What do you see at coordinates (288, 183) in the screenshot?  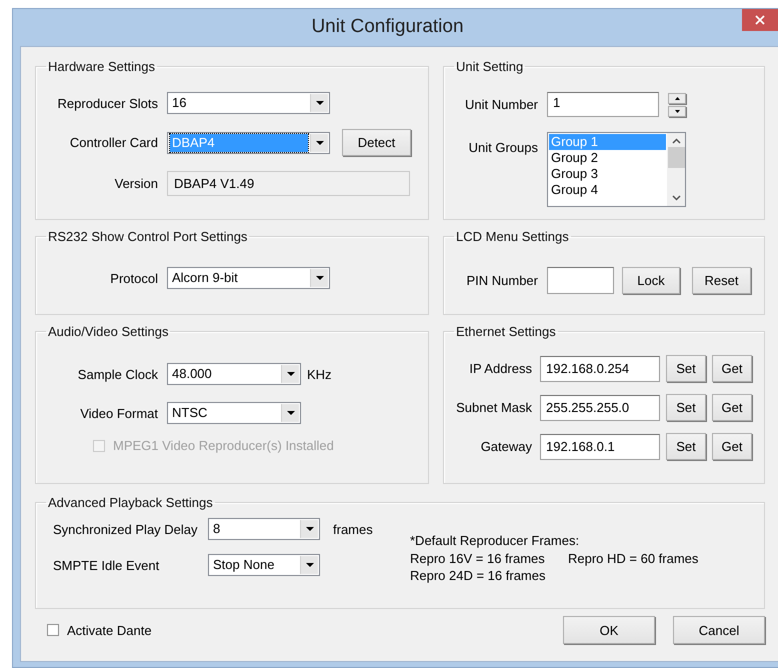 I see `version-field: DBAP4 V1.49` at bounding box center [288, 183].